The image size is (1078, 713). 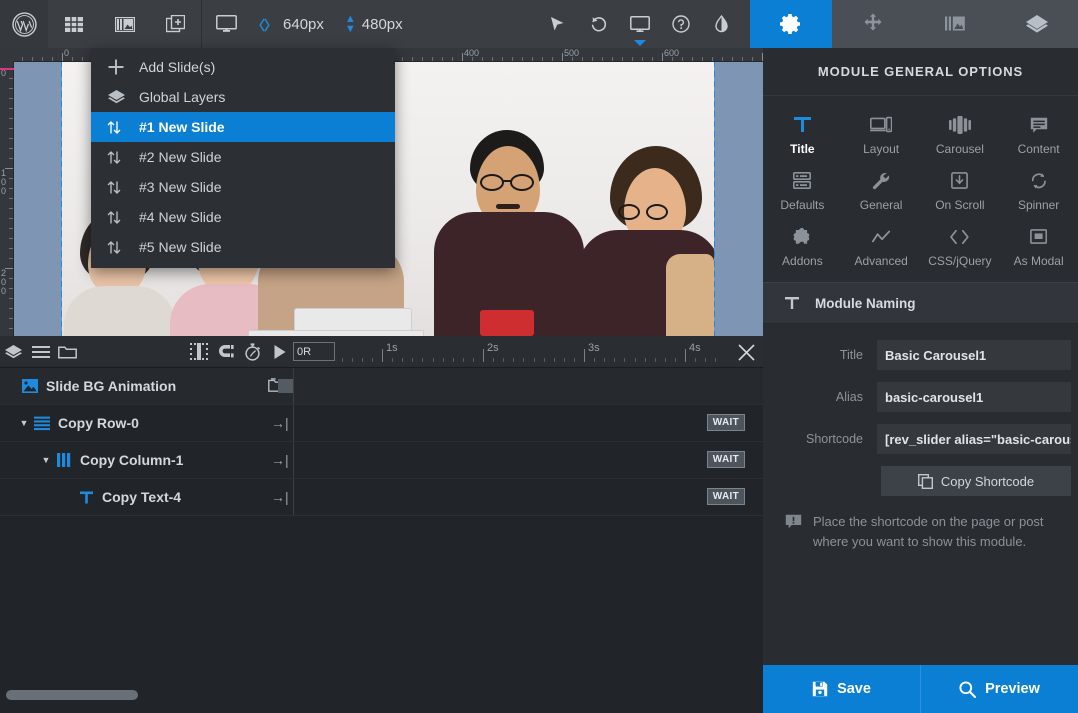 I want to click on copy-shortcode-button: Copy Shortcode, so click(x=976, y=481).